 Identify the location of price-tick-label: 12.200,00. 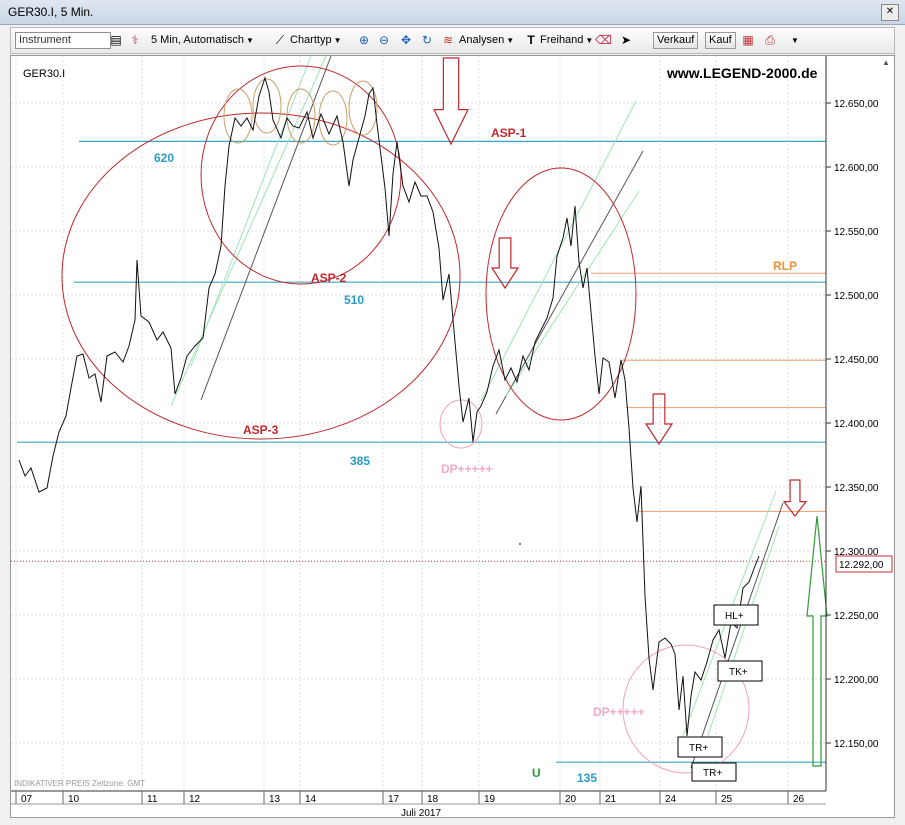
(856, 680).